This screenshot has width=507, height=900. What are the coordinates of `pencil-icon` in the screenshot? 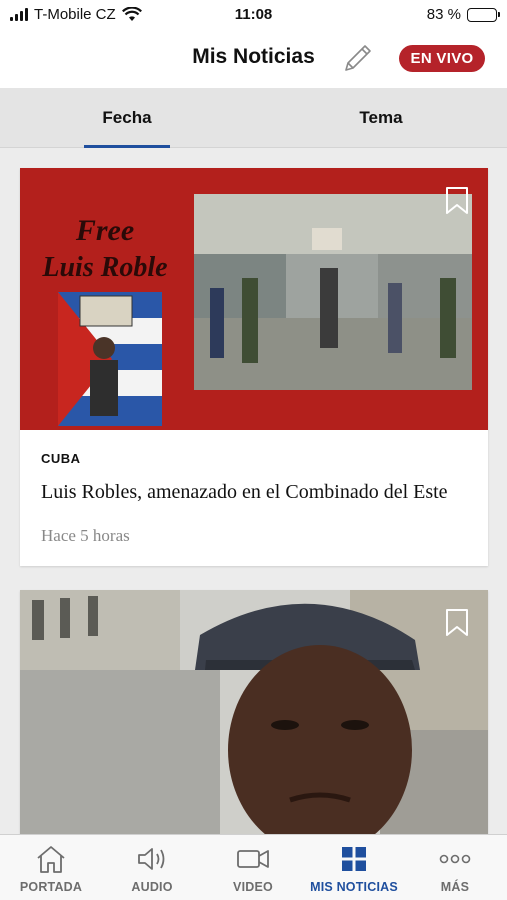 It's located at (358, 58).